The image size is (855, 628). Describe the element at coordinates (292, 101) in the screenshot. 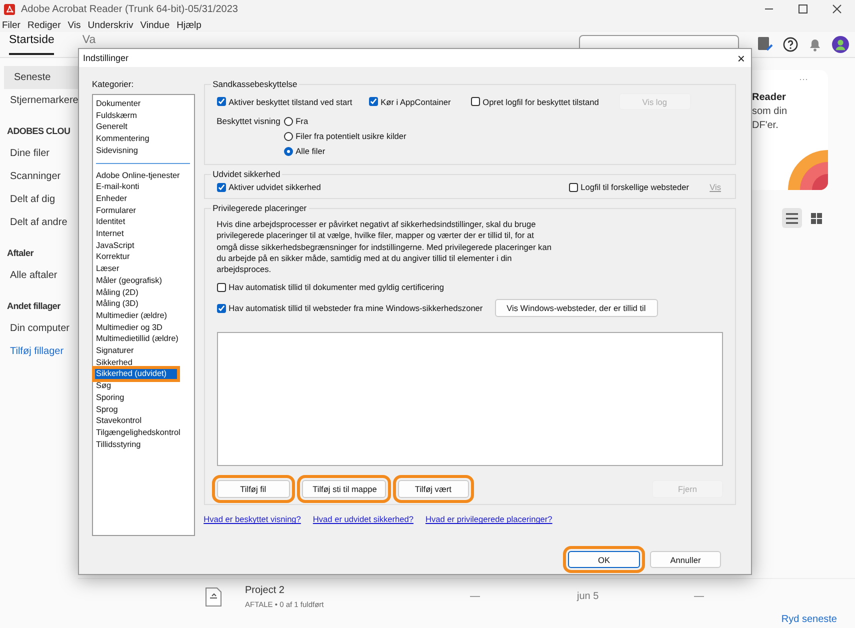

I see `checkbox-option: Aktiver beskyttet tilstand ved start` at that location.